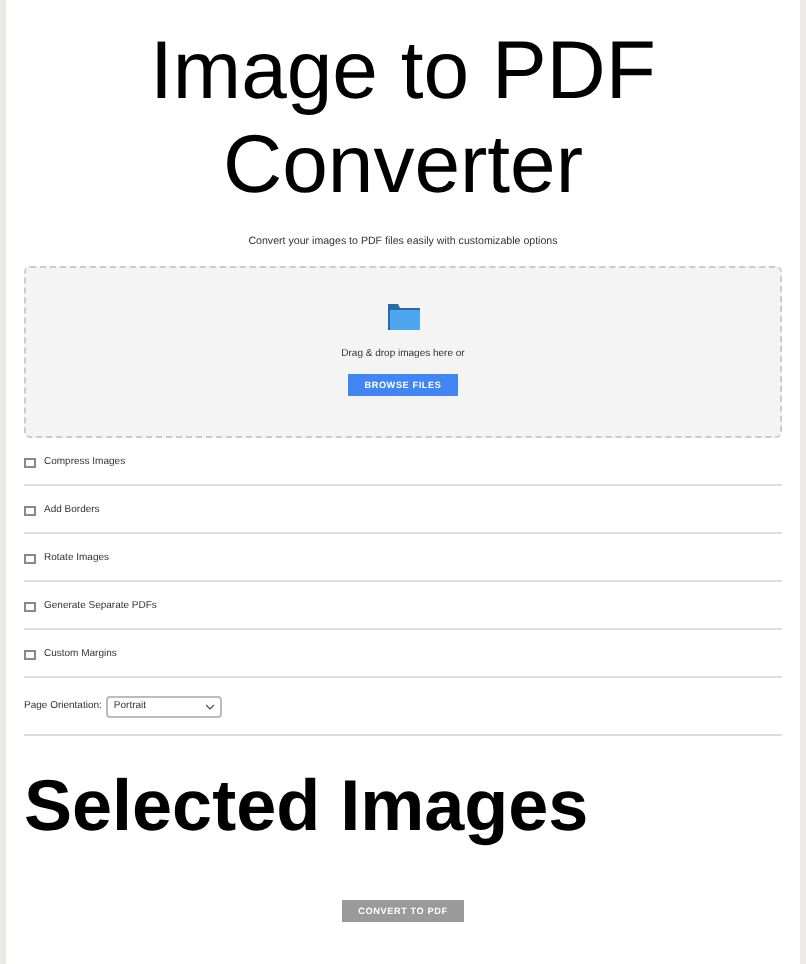 This screenshot has height=964, width=806. I want to click on section-heading: Selected Images, so click(306, 806).